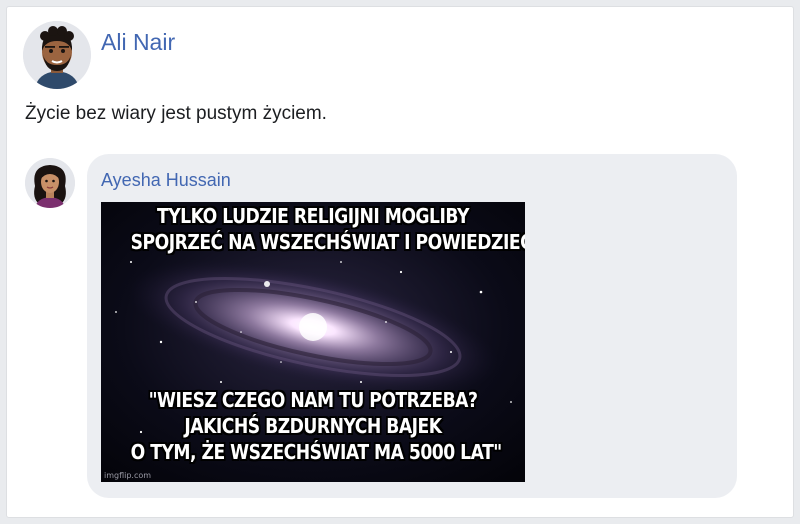 This screenshot has width=800, height=524. What do you see at coordinates (327, 242) in the screenshot?
I see `meme-top-line-2: SPOJRZEĆ NA WSZECHŚWIAT I POWIEDZIEĆ:` at bounding box center [327, 242].